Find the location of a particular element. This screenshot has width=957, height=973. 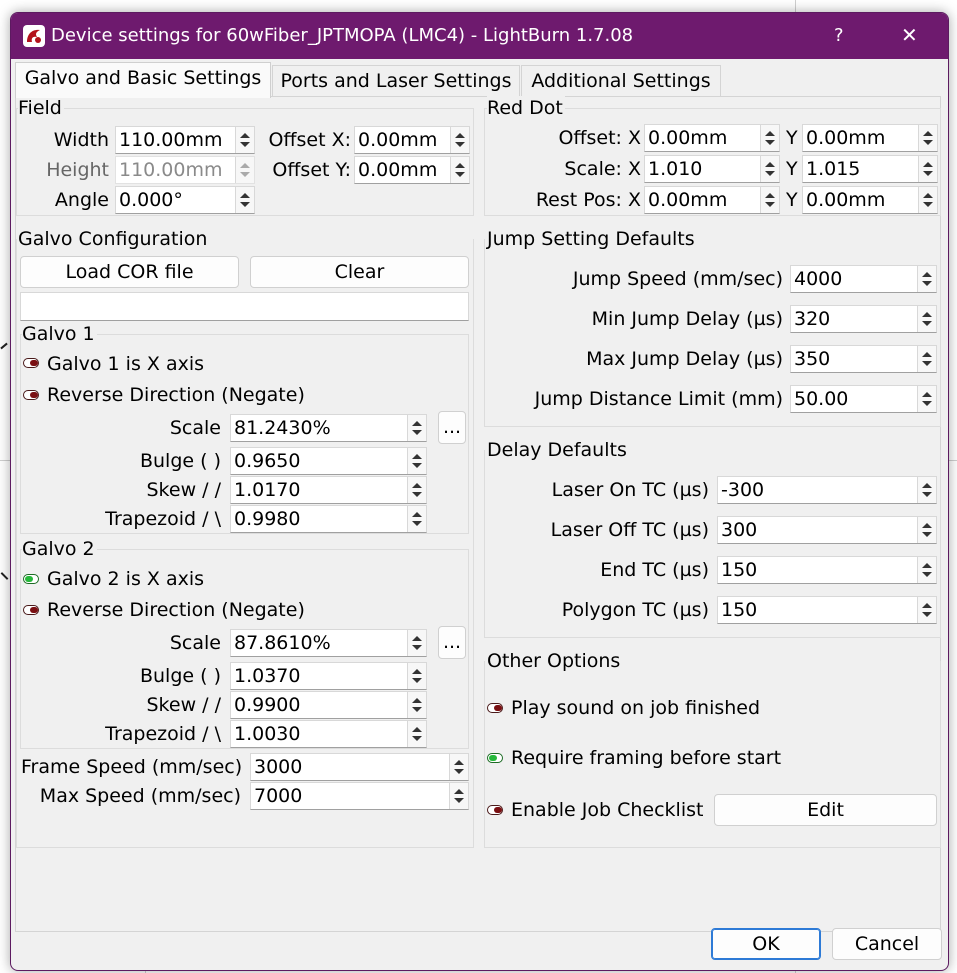

cor-file-path-field is located at coordinates (244, 306).